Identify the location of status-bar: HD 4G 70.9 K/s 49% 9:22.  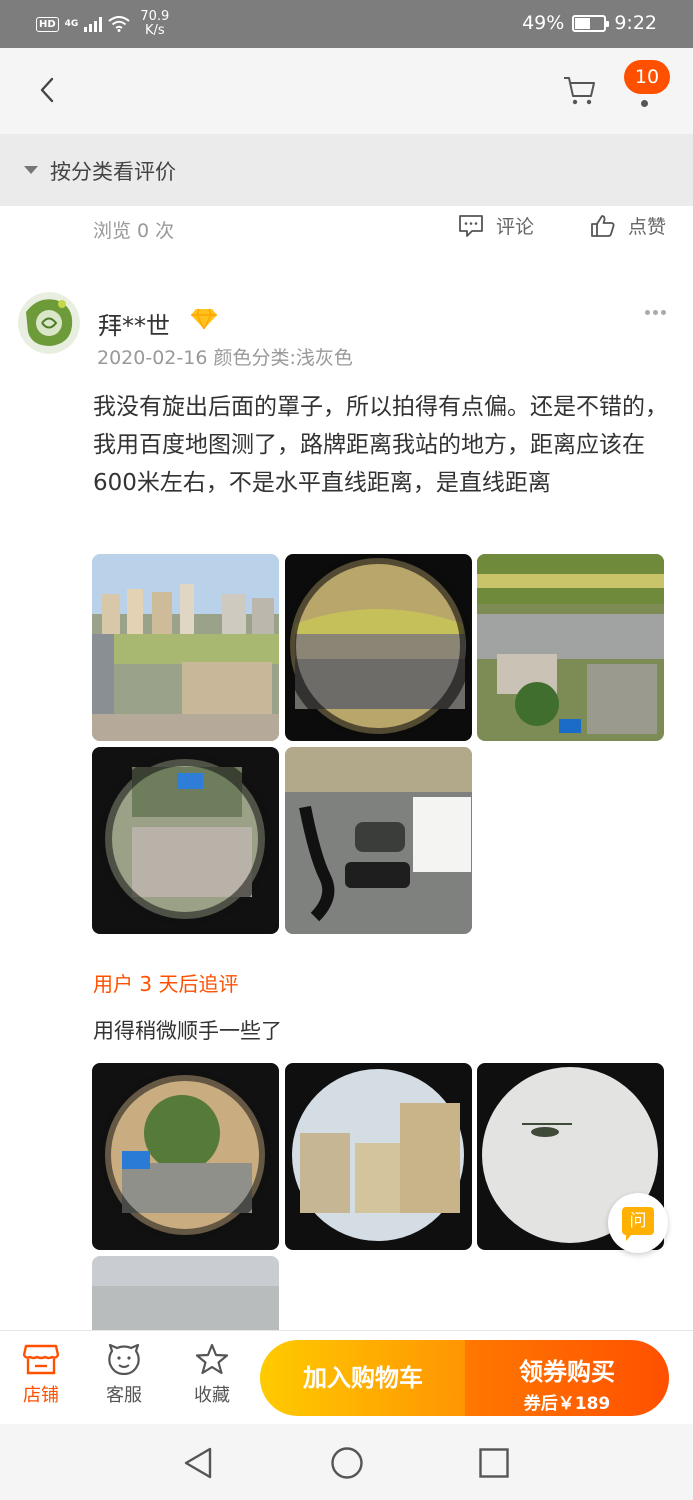
(346, 24).